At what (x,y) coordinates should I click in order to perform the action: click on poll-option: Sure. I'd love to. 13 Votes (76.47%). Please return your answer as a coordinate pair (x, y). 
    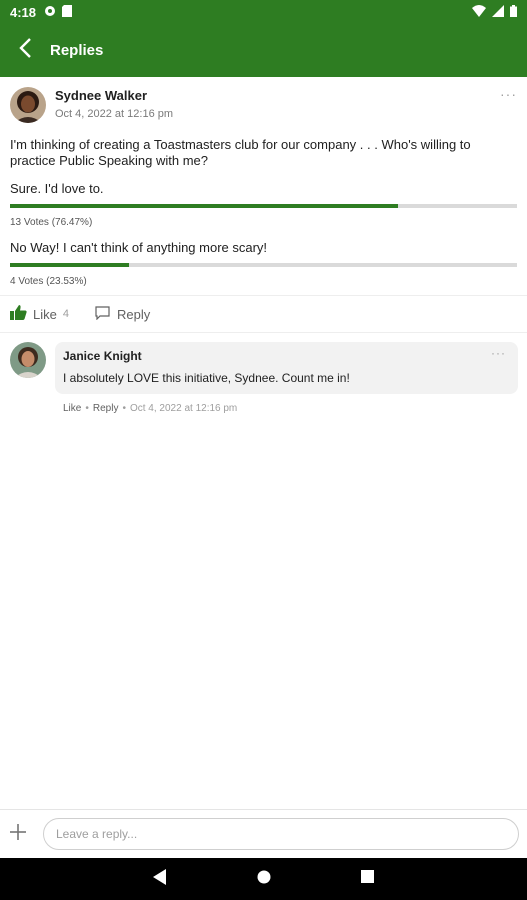
    Looking at the image, I should click on (263, 204).